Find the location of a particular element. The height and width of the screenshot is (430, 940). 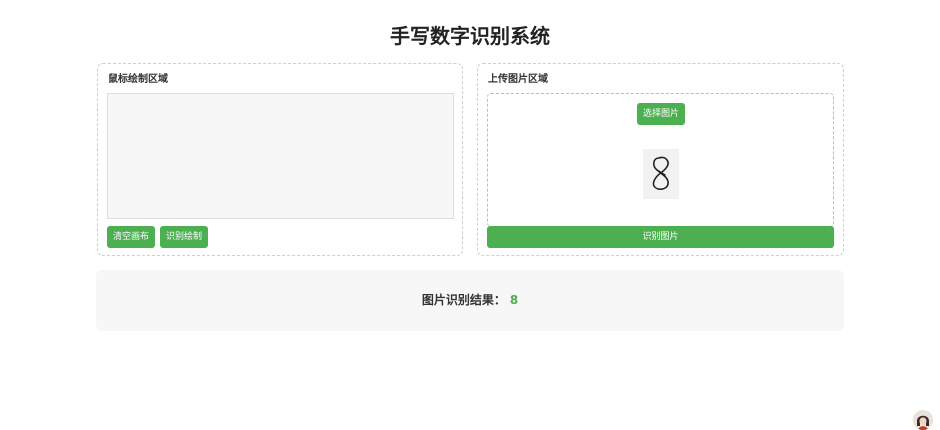

clear-canvas-button: 清空画布 is located at coordinates (131, 237).